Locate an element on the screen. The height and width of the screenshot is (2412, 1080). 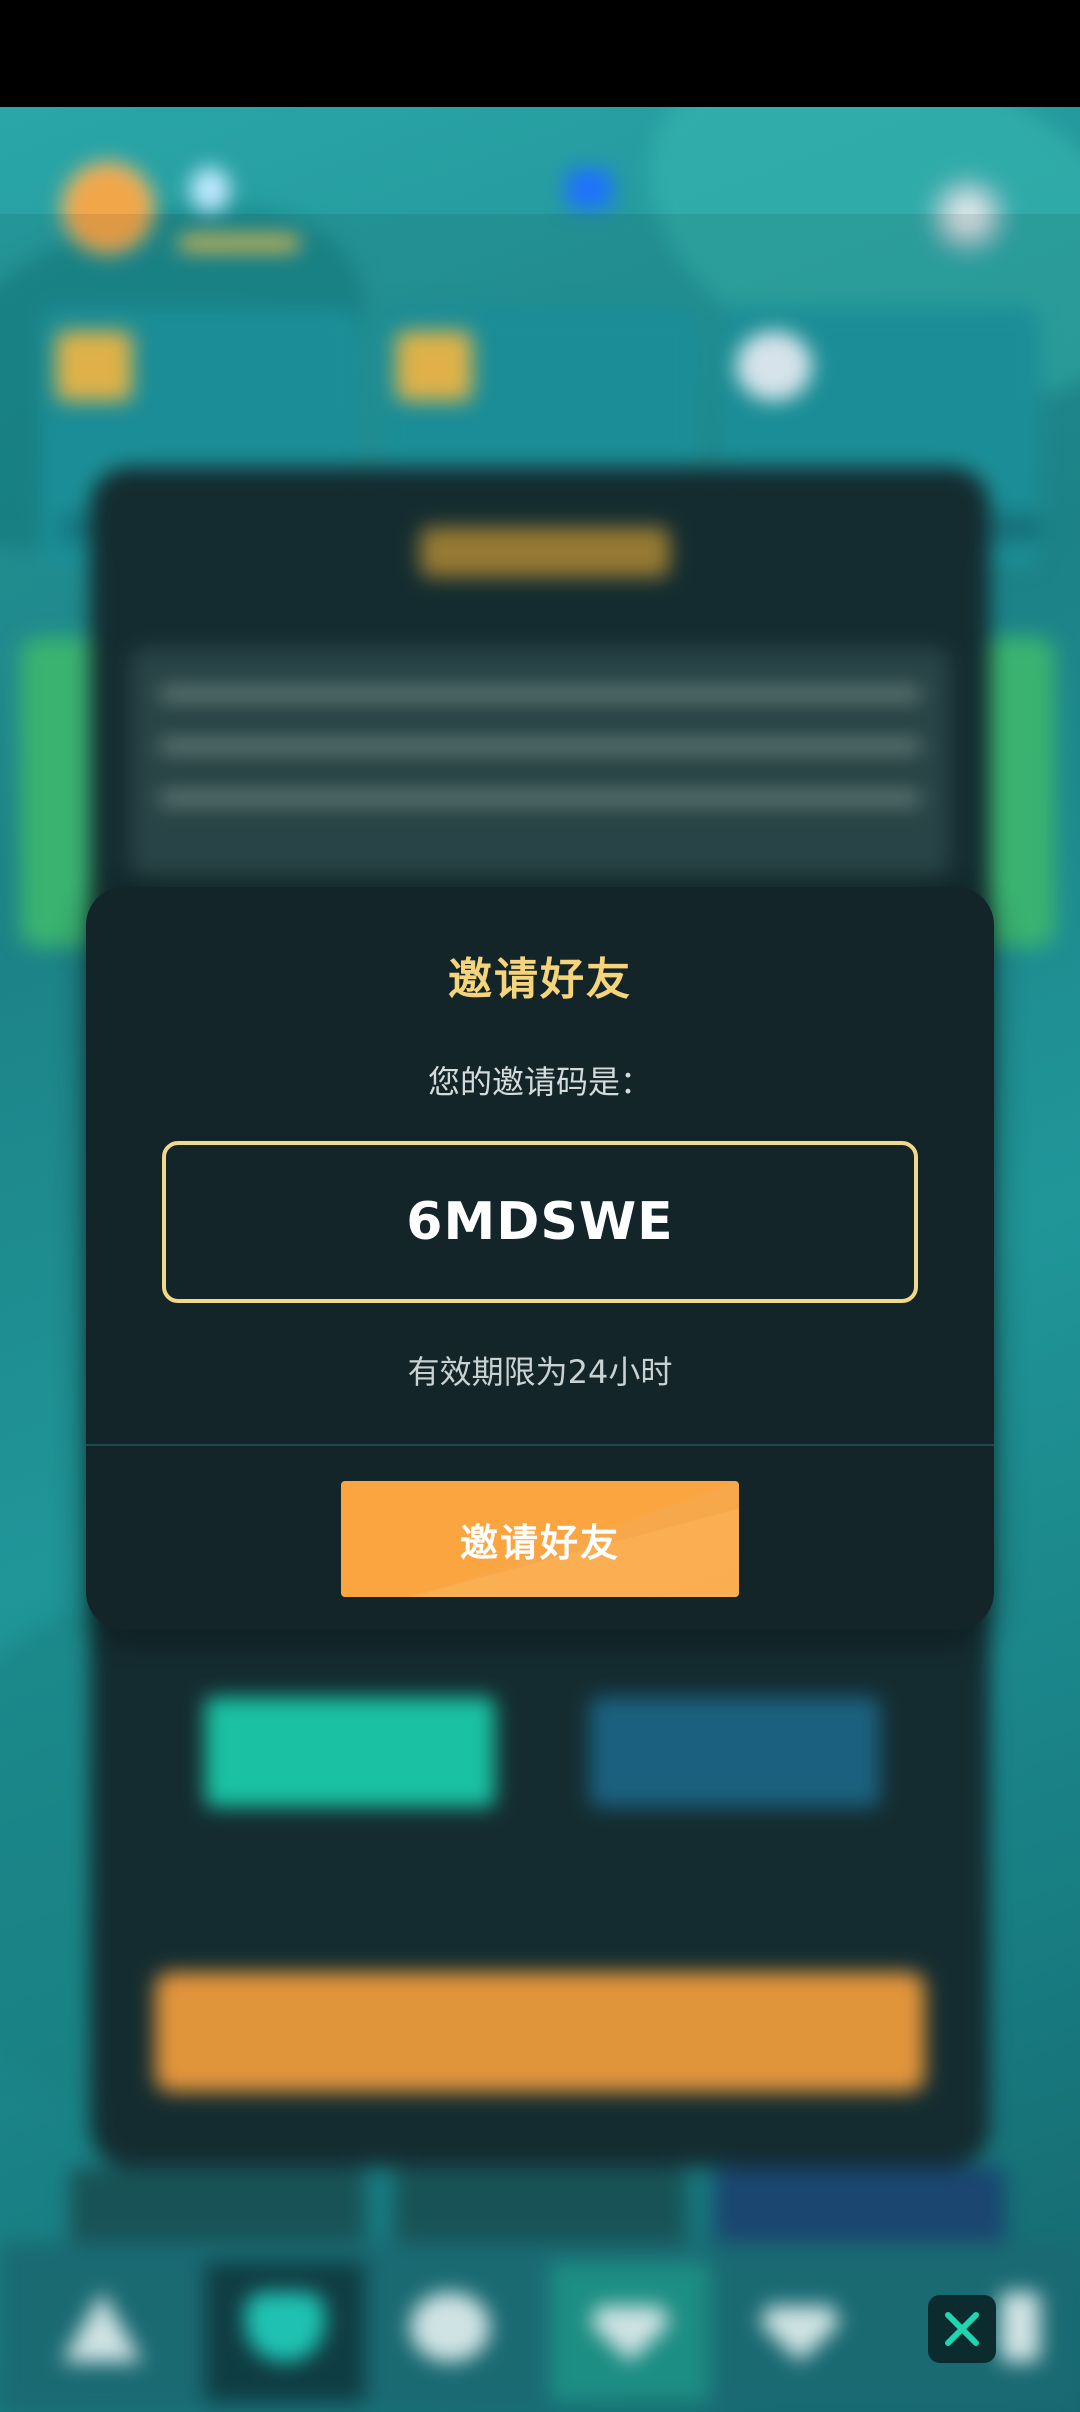
nav-shield is located at coordinates (285, 2332).